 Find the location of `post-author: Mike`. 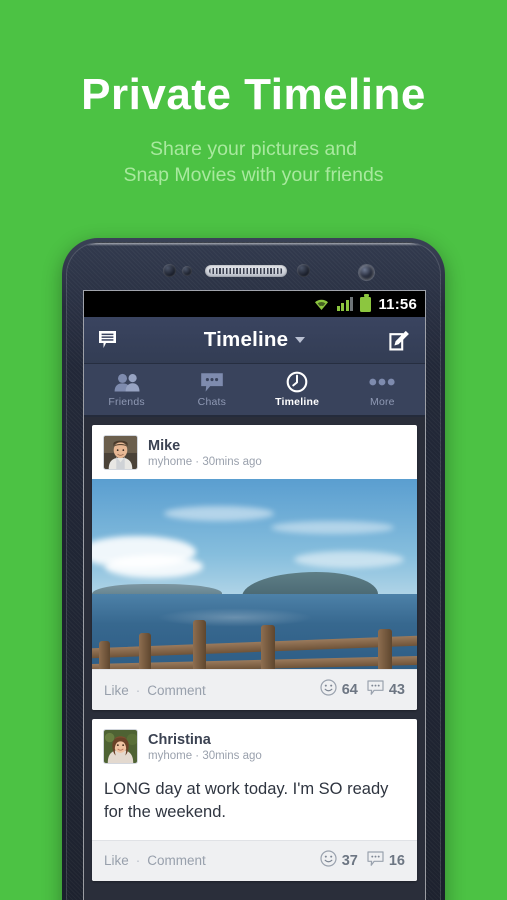

post-author: Mike is located at coordinates (164, 445).